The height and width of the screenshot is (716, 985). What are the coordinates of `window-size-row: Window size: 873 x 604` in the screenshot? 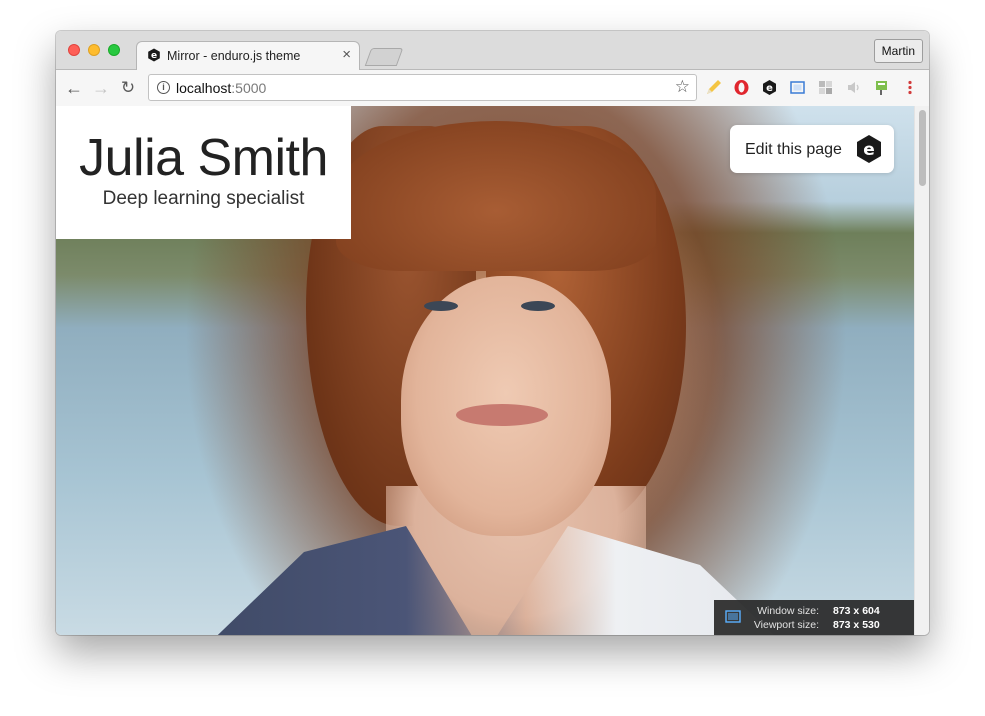 It's located at (814, 611).